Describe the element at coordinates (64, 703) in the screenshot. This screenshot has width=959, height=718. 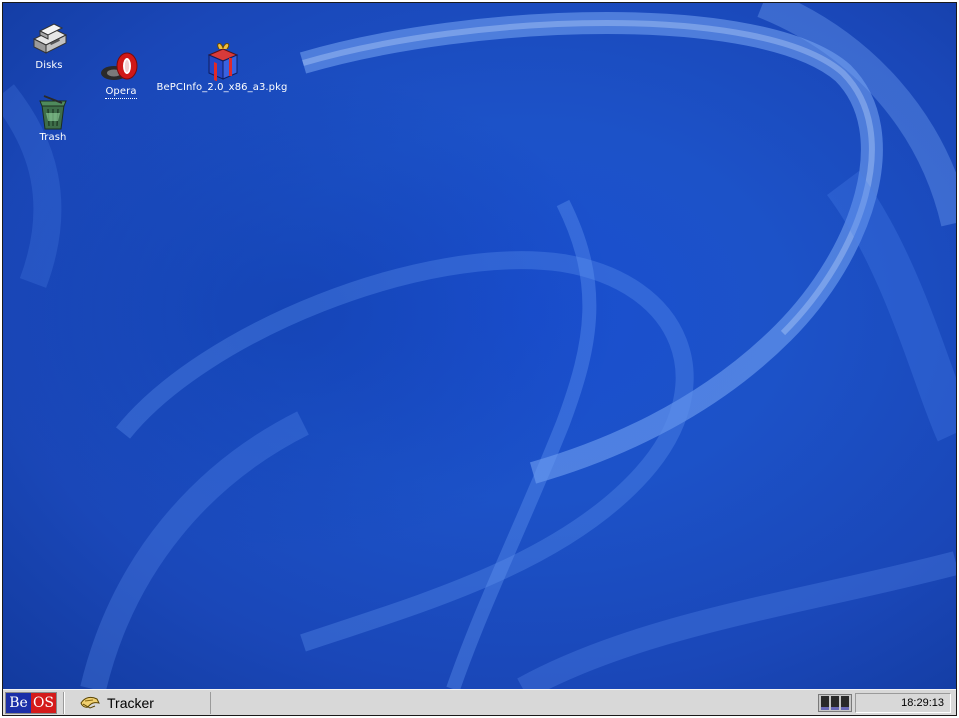
I see `deskbar-separator` at that location.